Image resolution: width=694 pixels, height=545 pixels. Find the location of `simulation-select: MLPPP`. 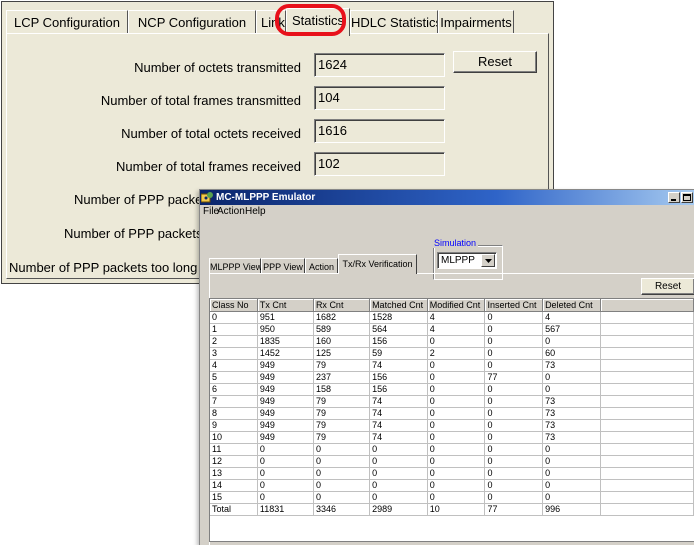

simulation-select: MLPPP is located at coordinates (467, 260).